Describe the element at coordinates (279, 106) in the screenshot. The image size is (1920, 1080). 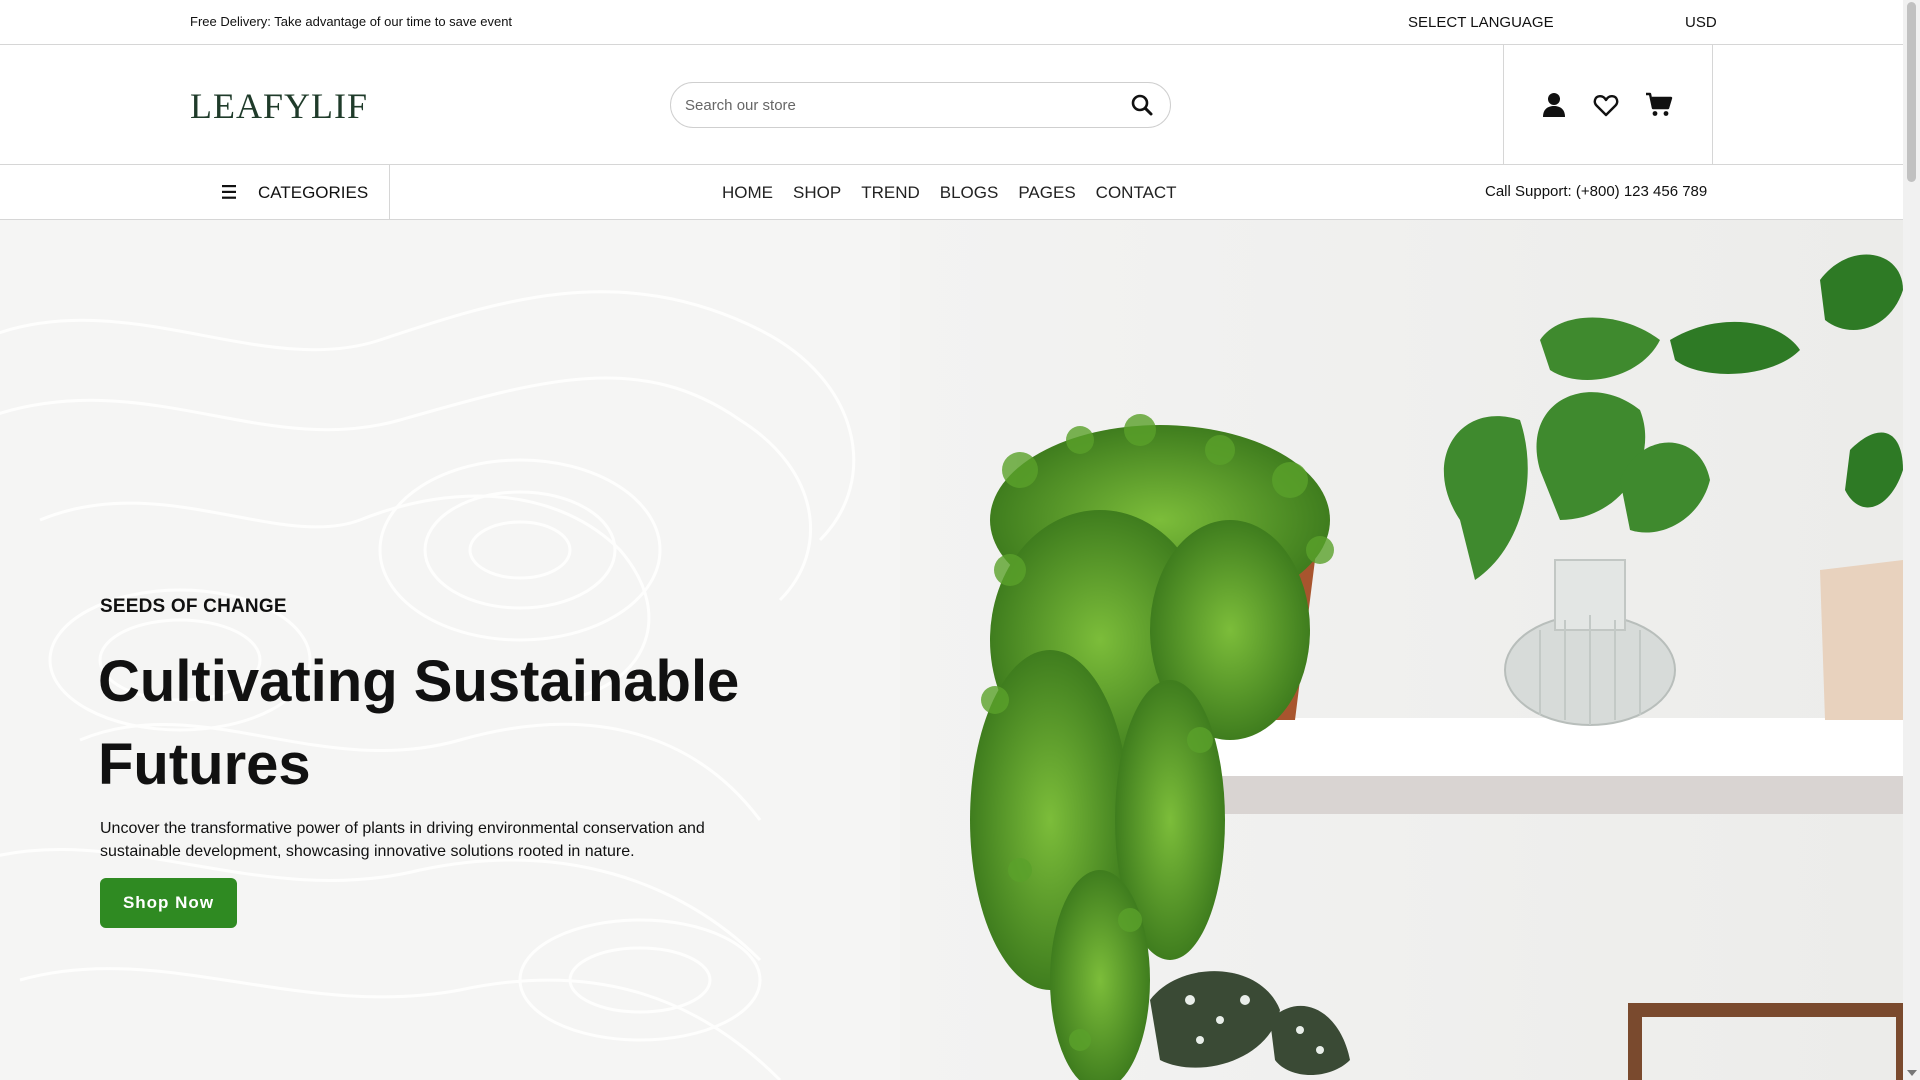
I see `site-logo: LEAFYLIF` at that location.